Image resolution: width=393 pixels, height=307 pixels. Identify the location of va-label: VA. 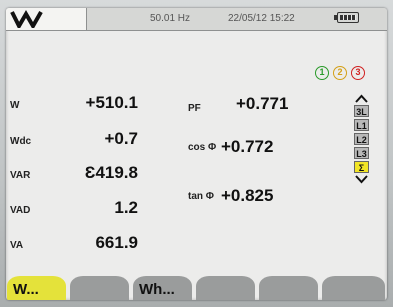
(17, 245).